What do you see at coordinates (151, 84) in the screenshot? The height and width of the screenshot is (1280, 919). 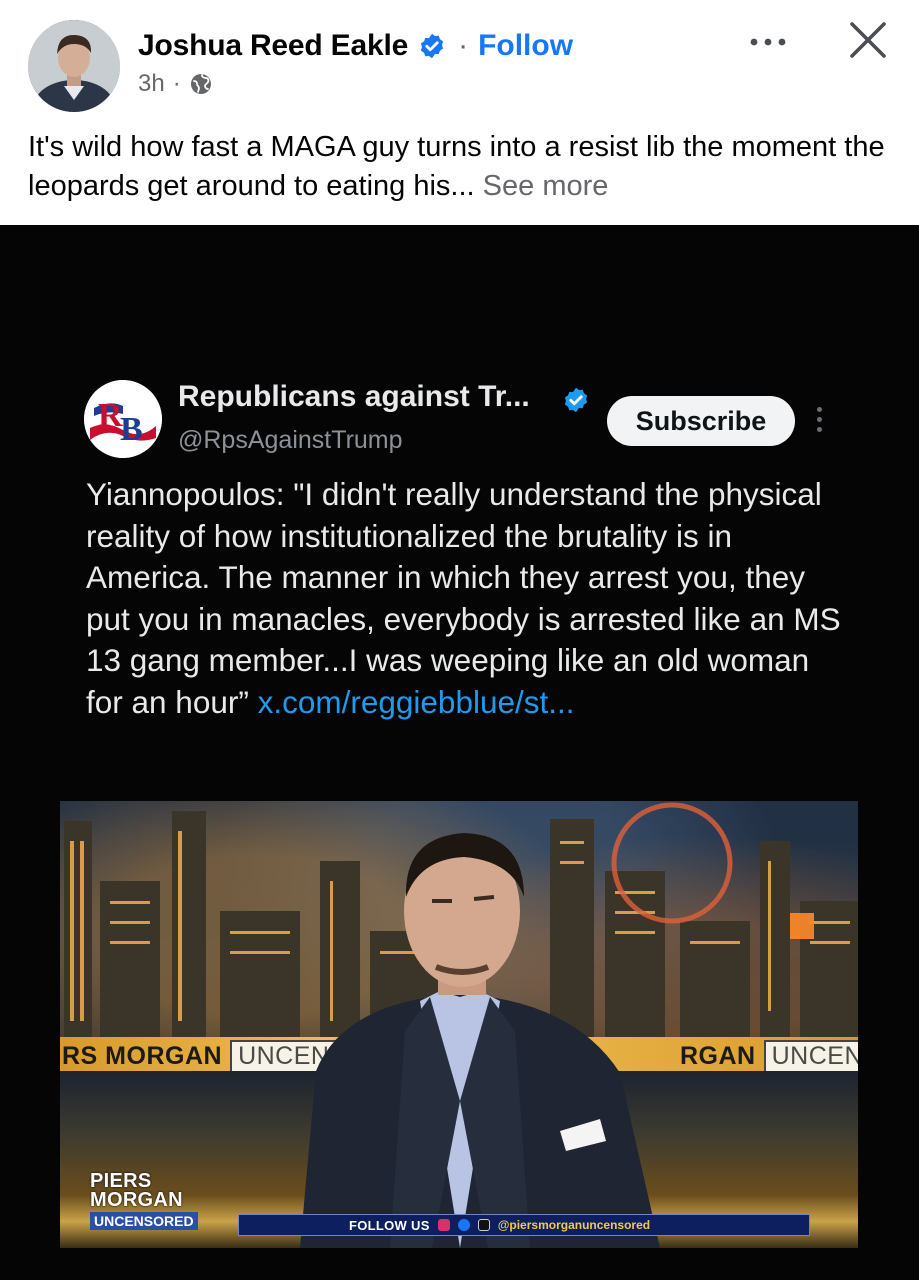 I see `post-time: 3h` at bounding box center [151, 84].